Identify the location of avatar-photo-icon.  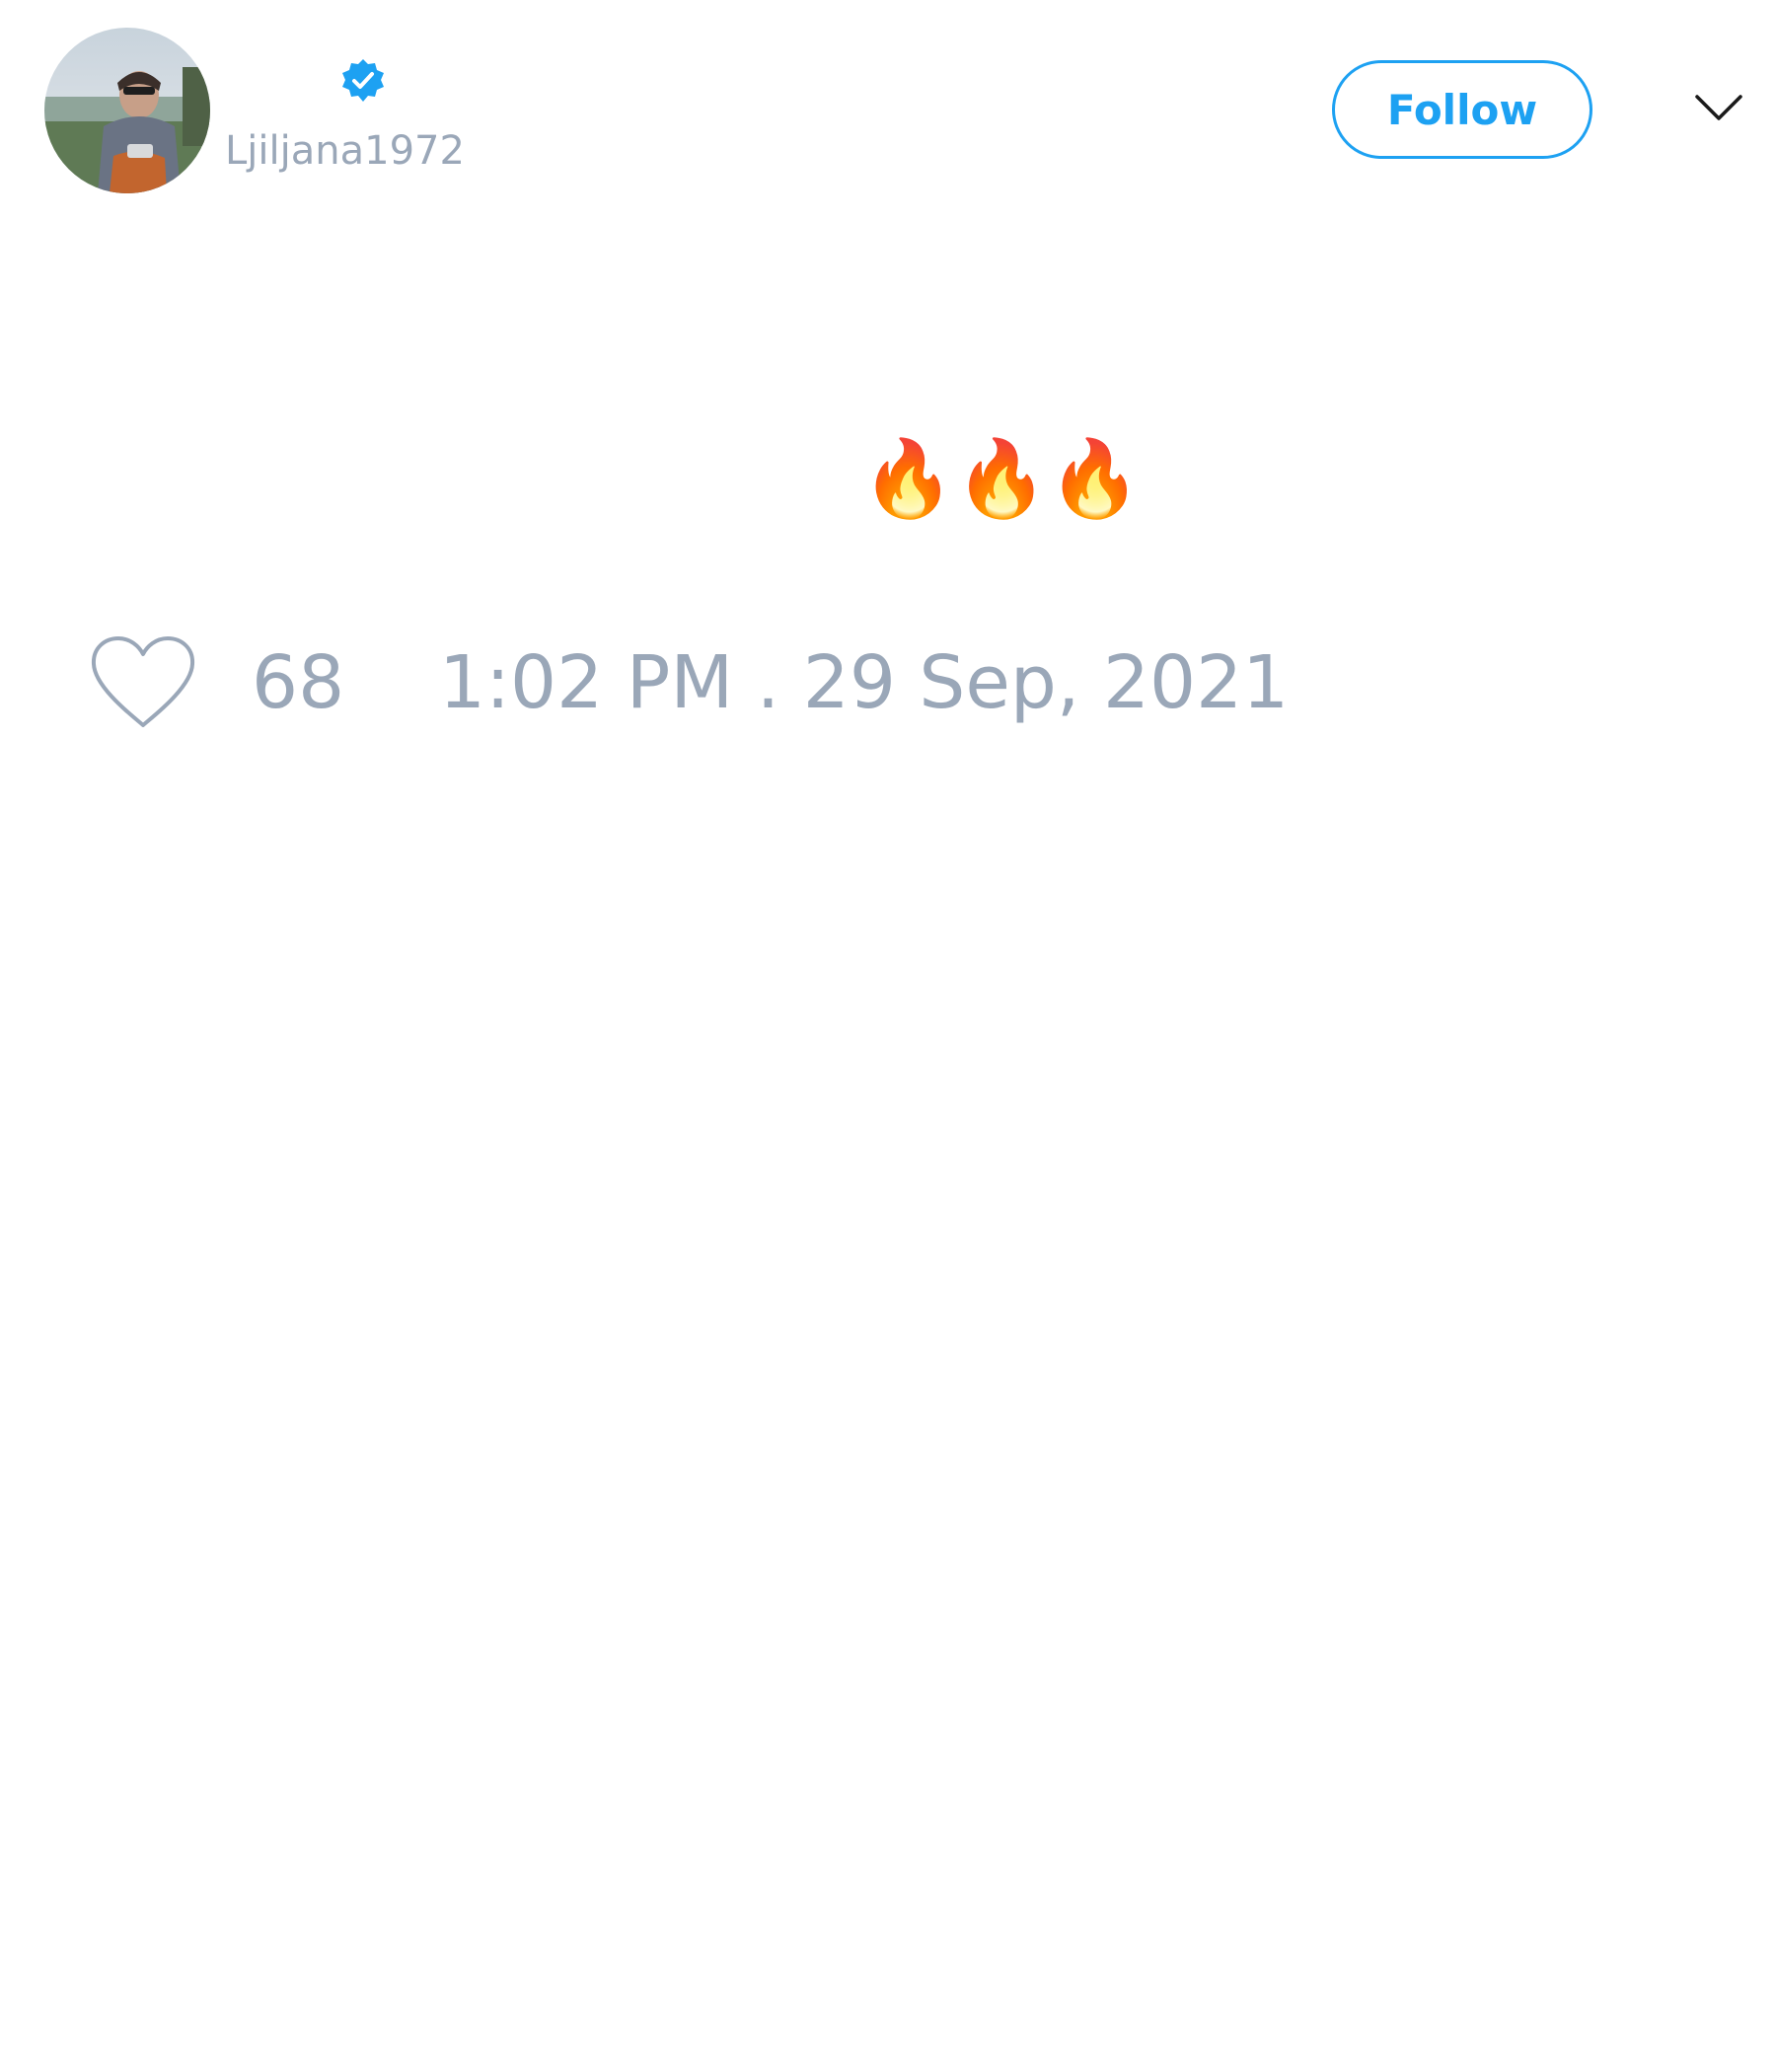
(127, 111).